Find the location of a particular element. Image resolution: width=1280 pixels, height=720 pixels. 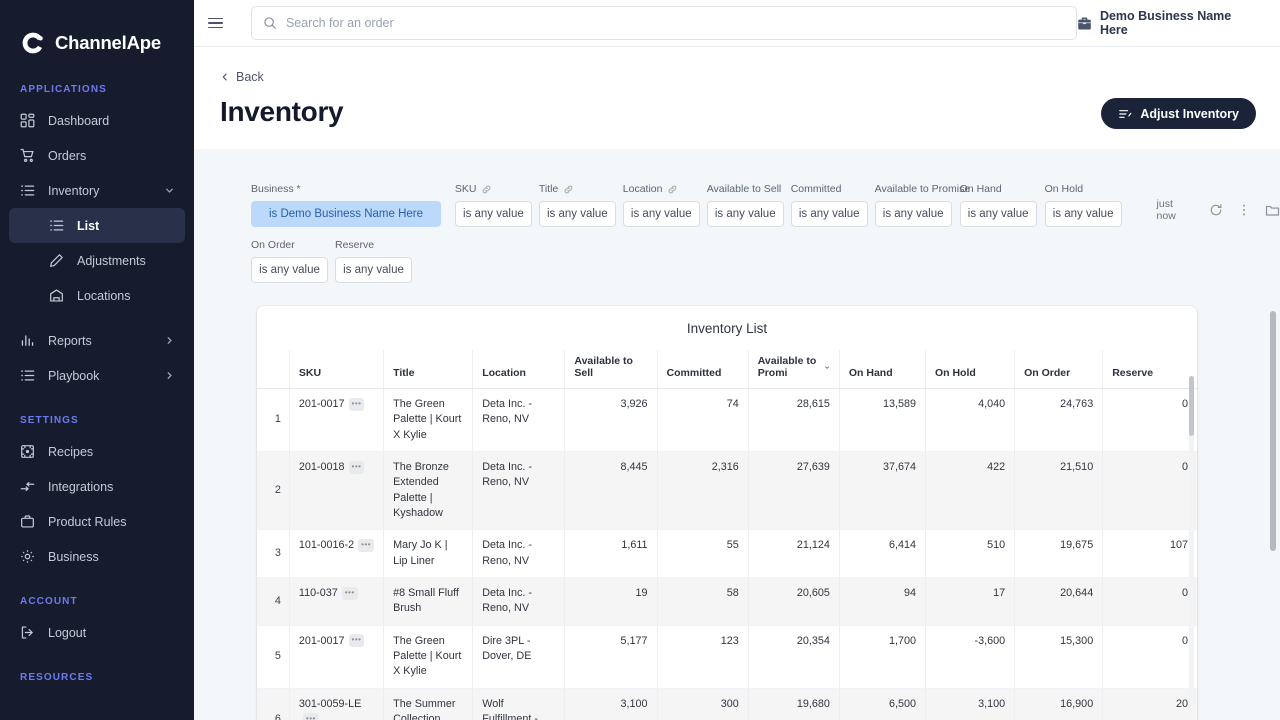

sidebar-item-label: Adjustments is located at coordinates (111, 260).